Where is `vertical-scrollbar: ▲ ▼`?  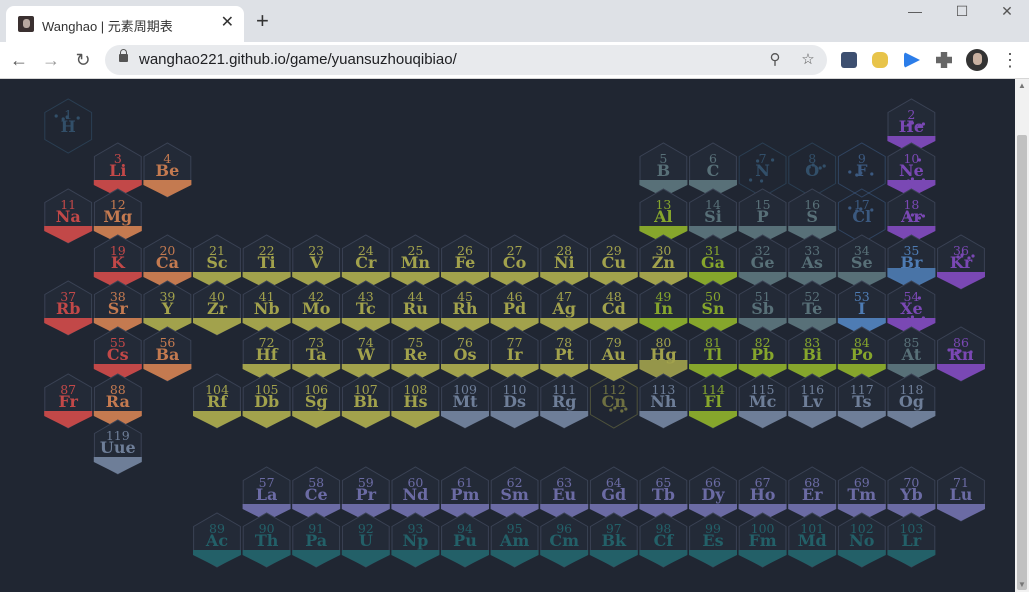 vertical-scrollbar: ▲ ▼ is located at coordinates (1022, 335).